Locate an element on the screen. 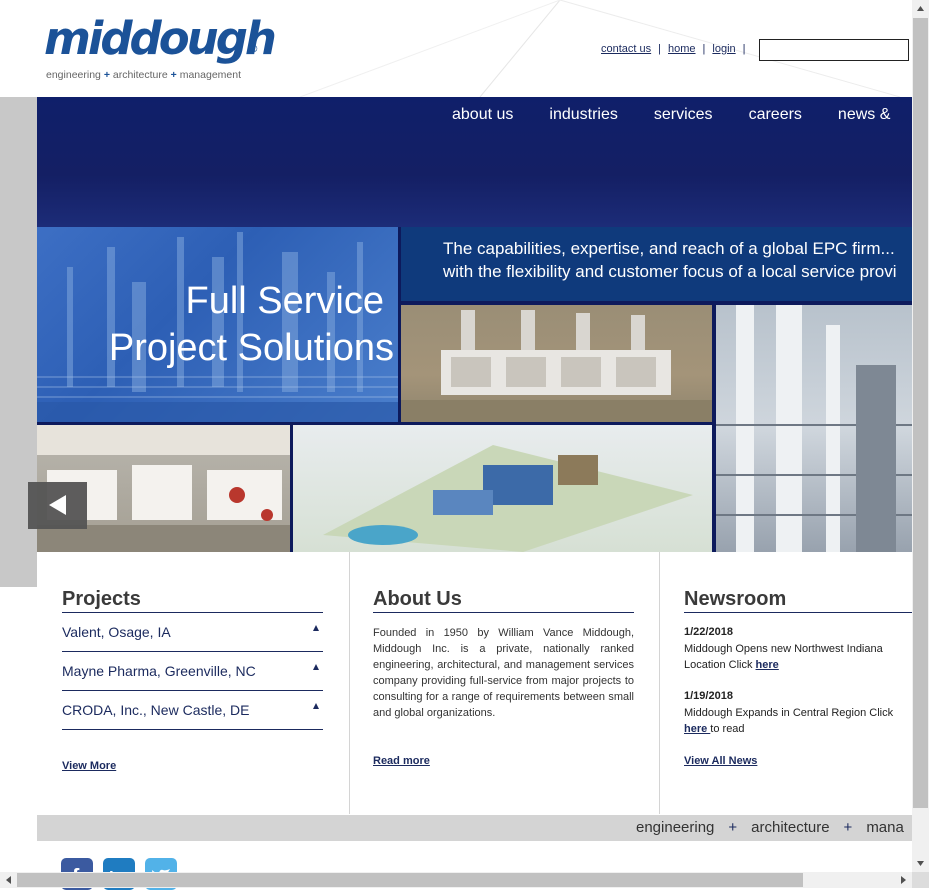 This screenshot has width=929, height=890. view-more-link: View More is located at coordinates (89, 766).